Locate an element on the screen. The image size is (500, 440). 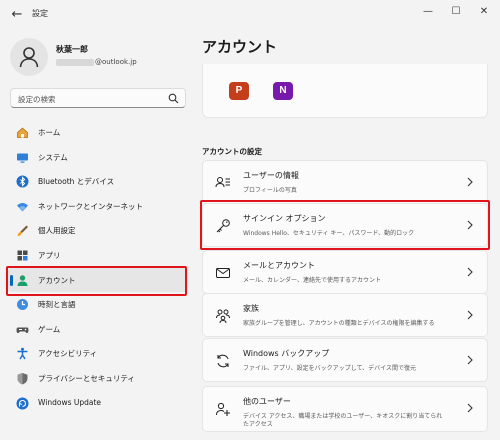
close-button: ✕ is located at coordinates (484, 12).